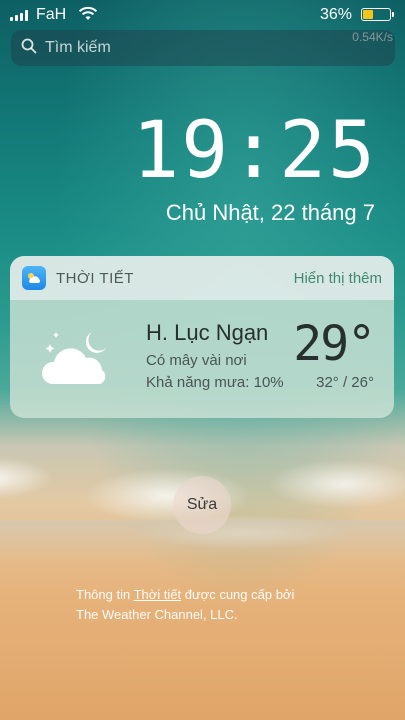 Image resolution: width=405 pixels, height=720 pixels. Describe the element at coordinates (207, 332) in the screenshot. I see `city-name: H. Lục Ngạn` at that location.